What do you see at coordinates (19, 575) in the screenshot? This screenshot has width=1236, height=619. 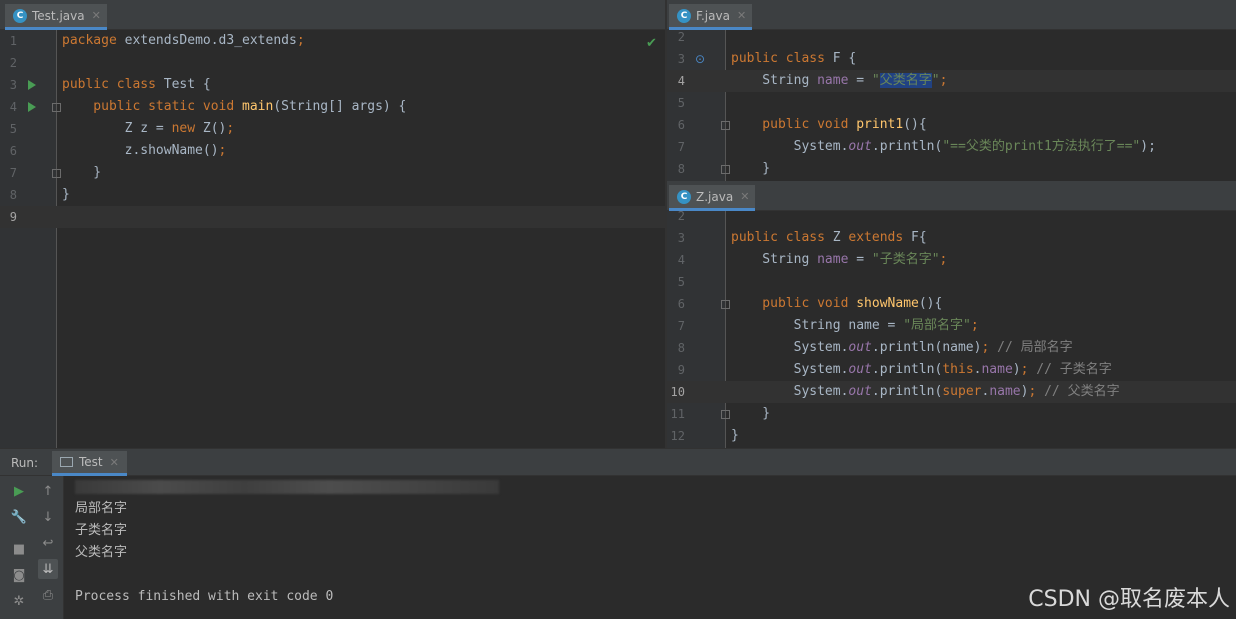 I see `camera-icon: ◙` at bounding box center [19, 575].